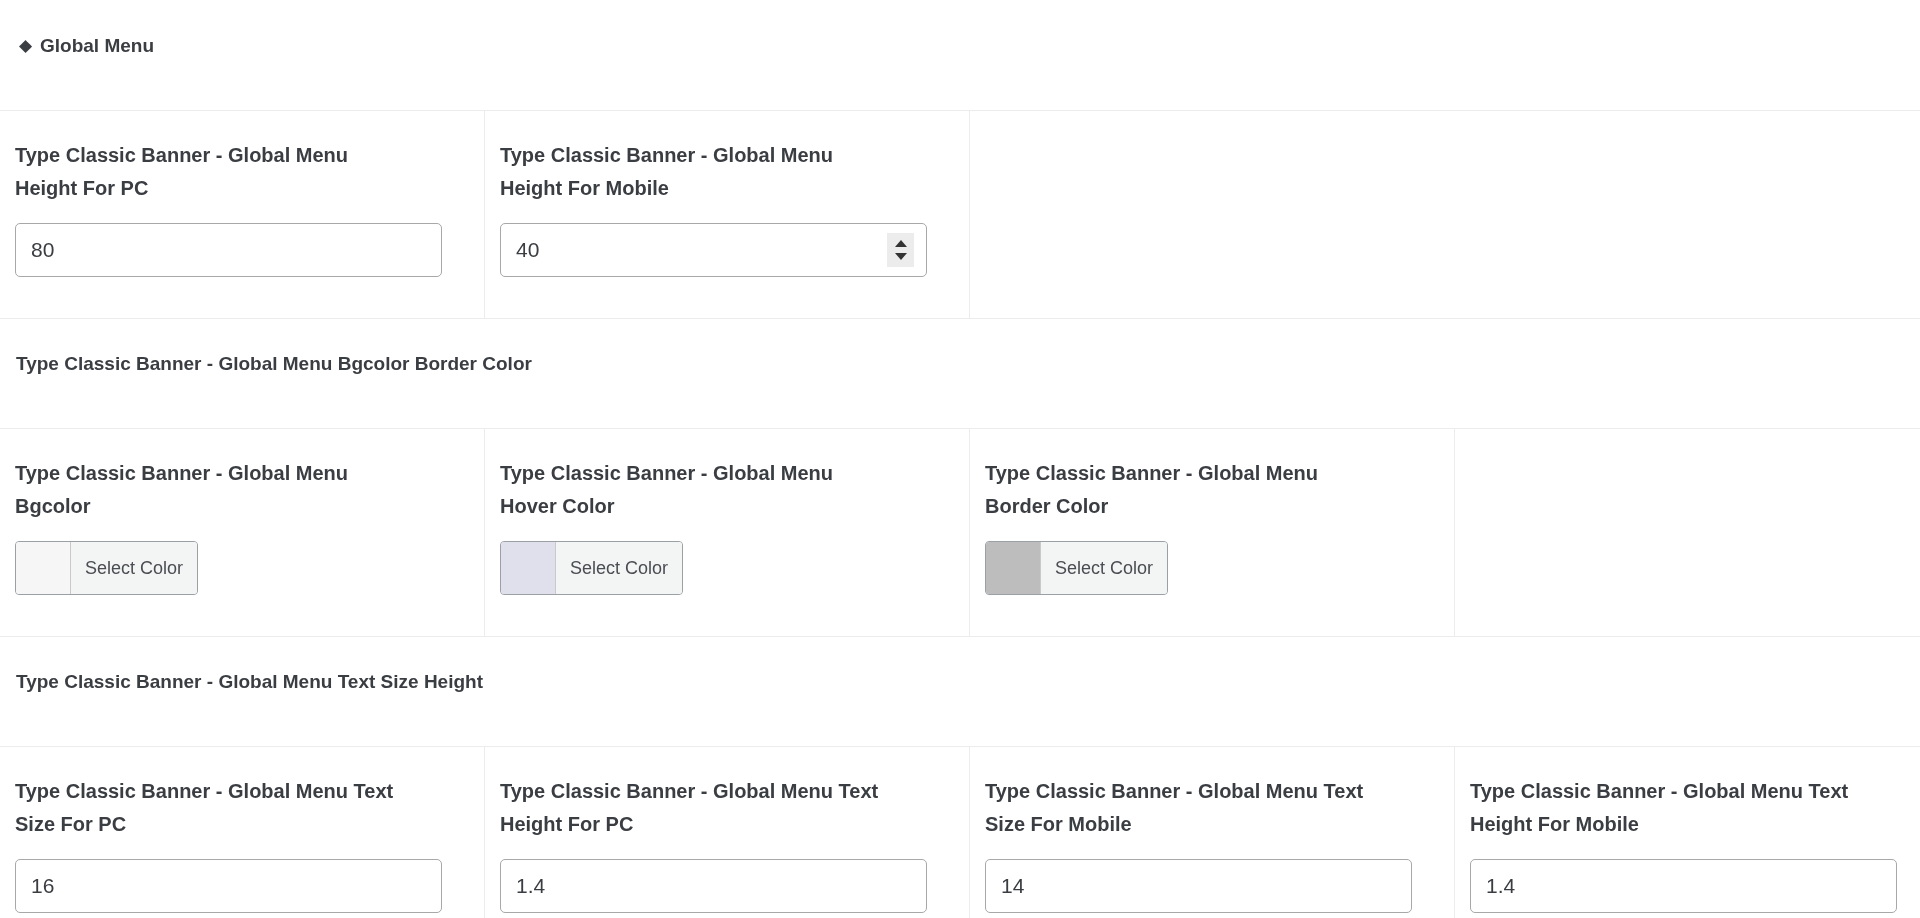 Image resolution: width=1920 pixels, height=918 pixels. What do you see at coordinates (182, 172) in the screenshot?
I see `field-label: Type Classic Banner - Global Menu Height For PC` at bounding box center [182, 172].